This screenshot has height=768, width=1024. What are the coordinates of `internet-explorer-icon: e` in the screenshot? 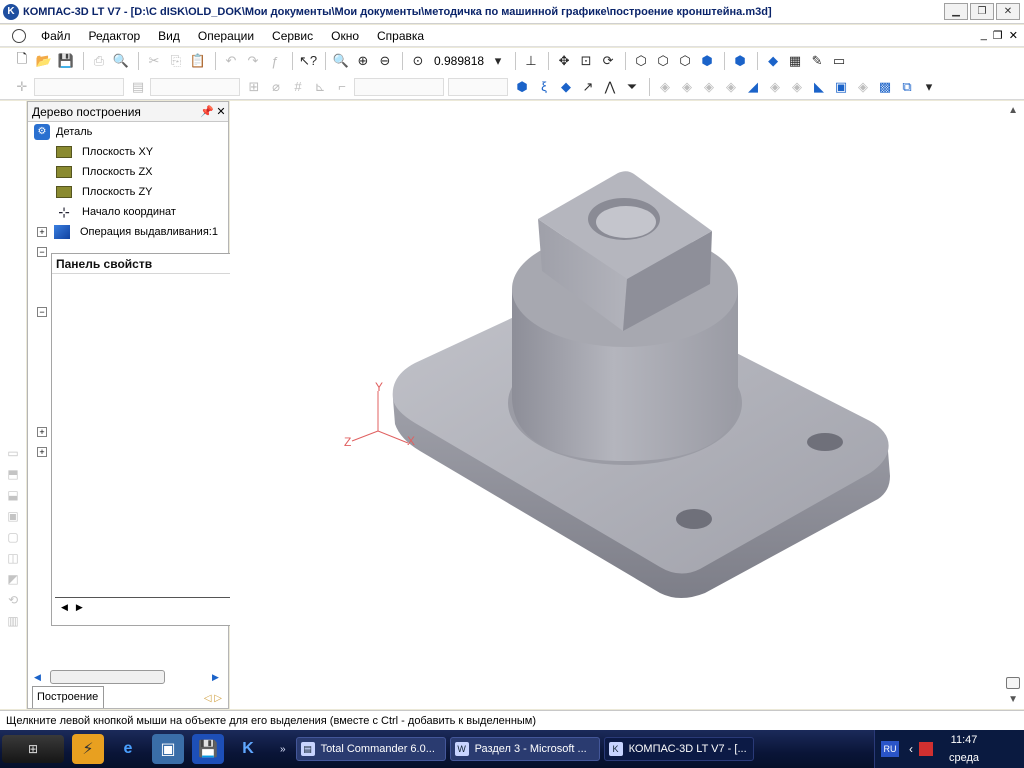 It's located at (128, 749).